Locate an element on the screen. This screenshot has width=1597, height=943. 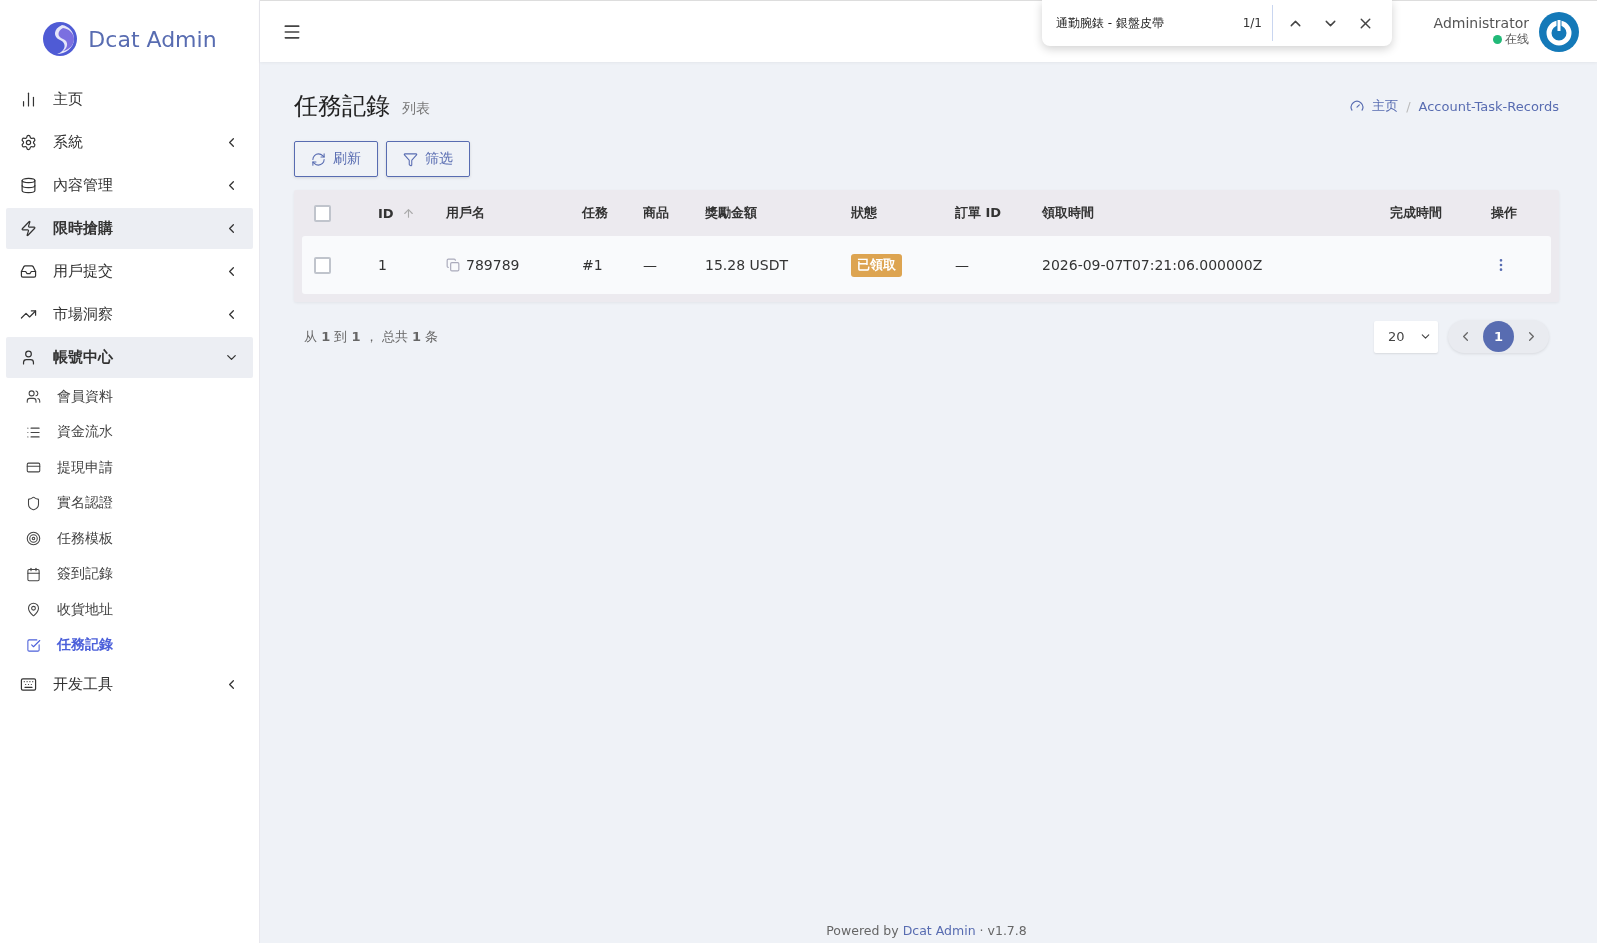
toolbar-button: 筛选 is located at coordinates (428, 159).